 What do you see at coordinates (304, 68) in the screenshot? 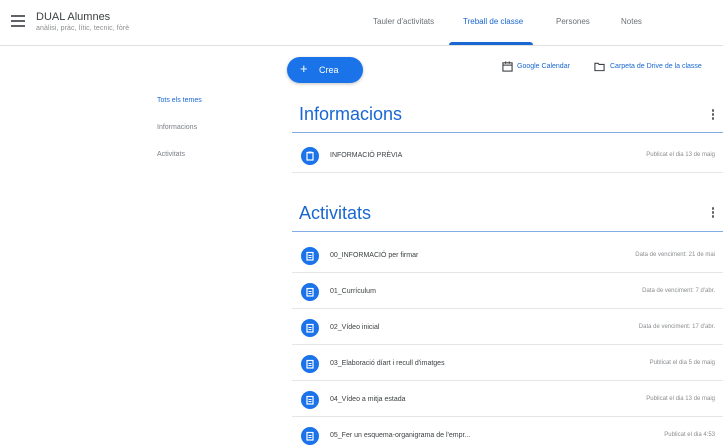
I see `plus-icon: +` at bounding box center [304, 68].